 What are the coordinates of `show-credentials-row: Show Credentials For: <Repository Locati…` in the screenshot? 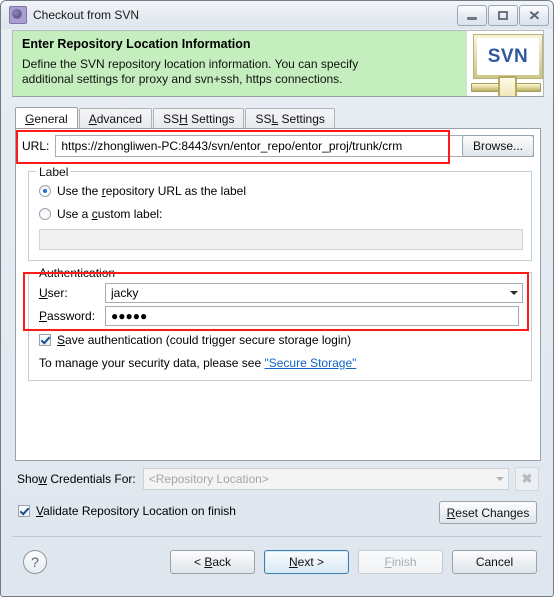 It's located at (278, 479).